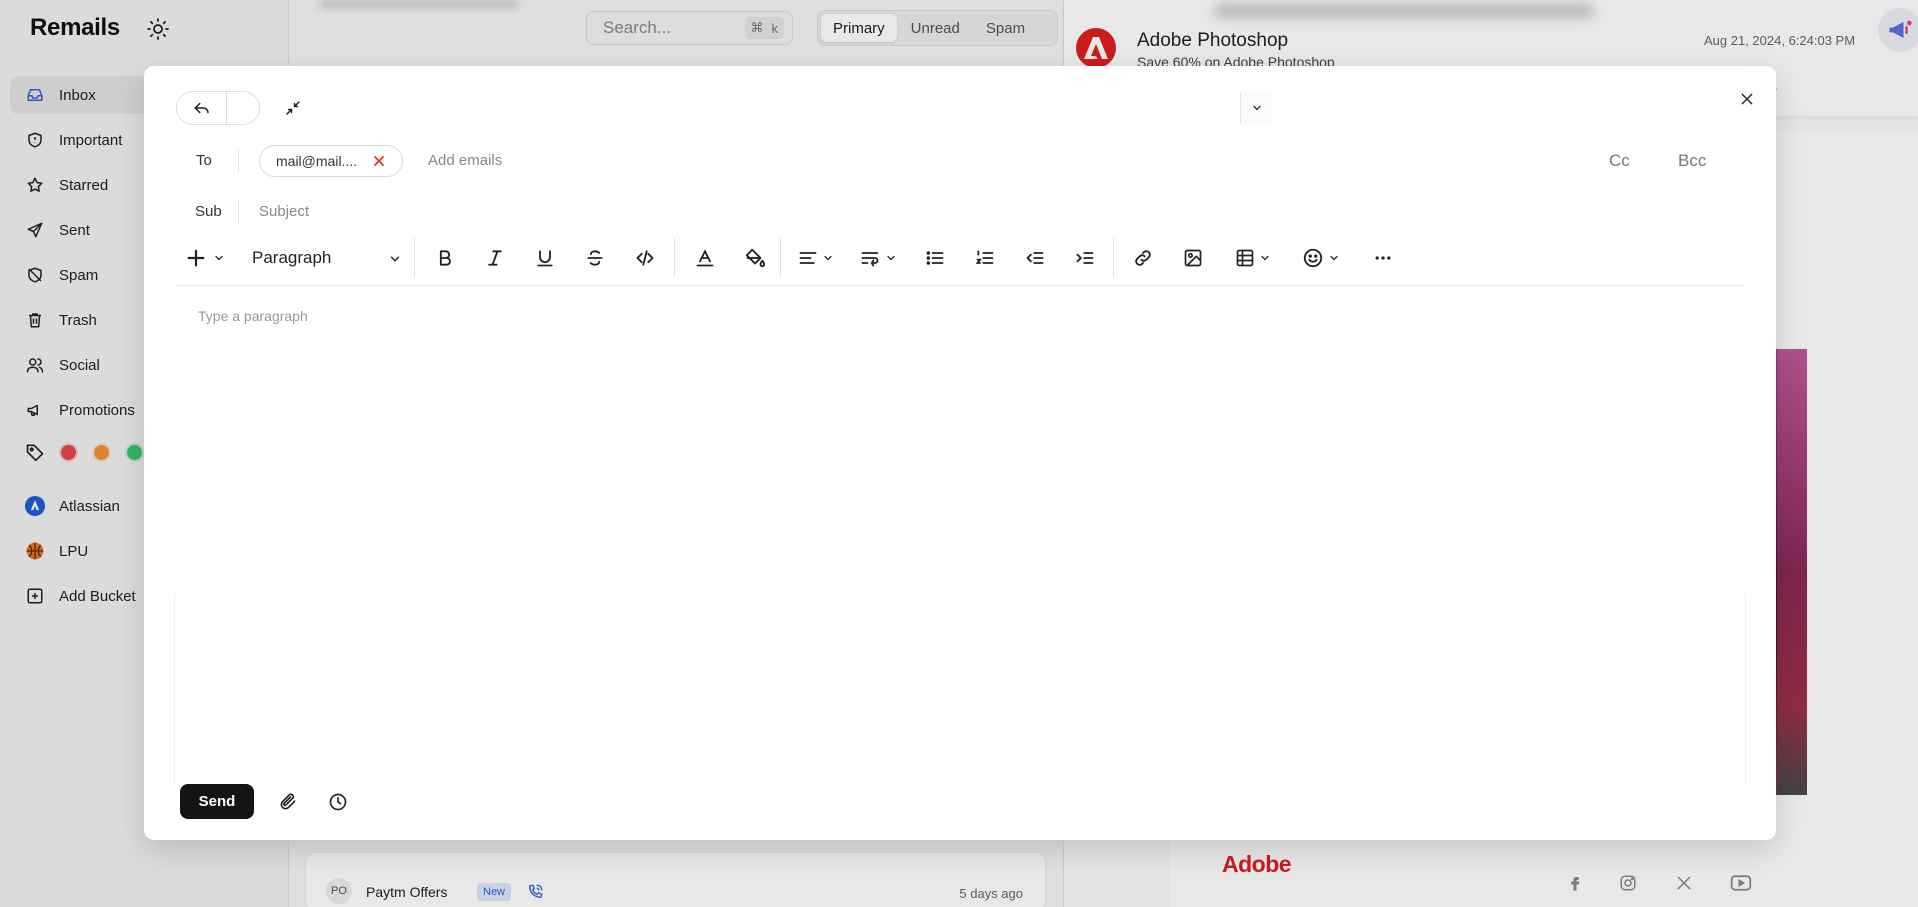 This screenshot has height=907, width=1918. I want to click on subject-input: Subject, so click(284, 211).